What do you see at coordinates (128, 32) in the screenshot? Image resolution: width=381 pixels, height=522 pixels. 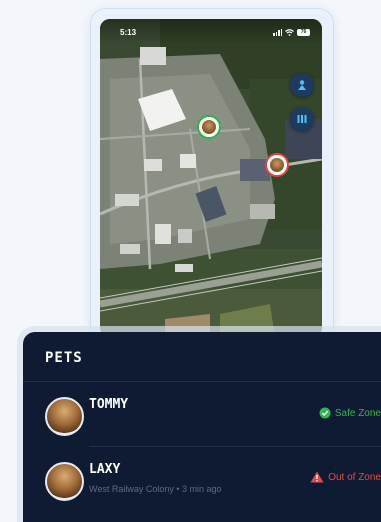 I see `status-time: 5:13` at bounding box center [128, 32].